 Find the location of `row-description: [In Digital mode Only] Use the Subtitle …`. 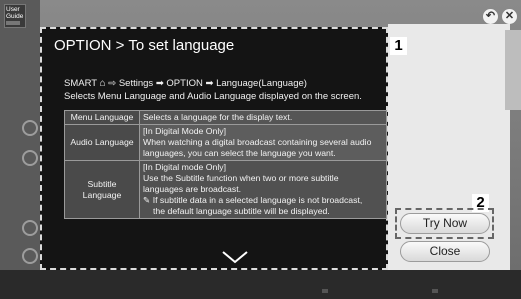

row-description: [In Digital mode Only] Use the Subtitle … is located at coordinates (263, 189).